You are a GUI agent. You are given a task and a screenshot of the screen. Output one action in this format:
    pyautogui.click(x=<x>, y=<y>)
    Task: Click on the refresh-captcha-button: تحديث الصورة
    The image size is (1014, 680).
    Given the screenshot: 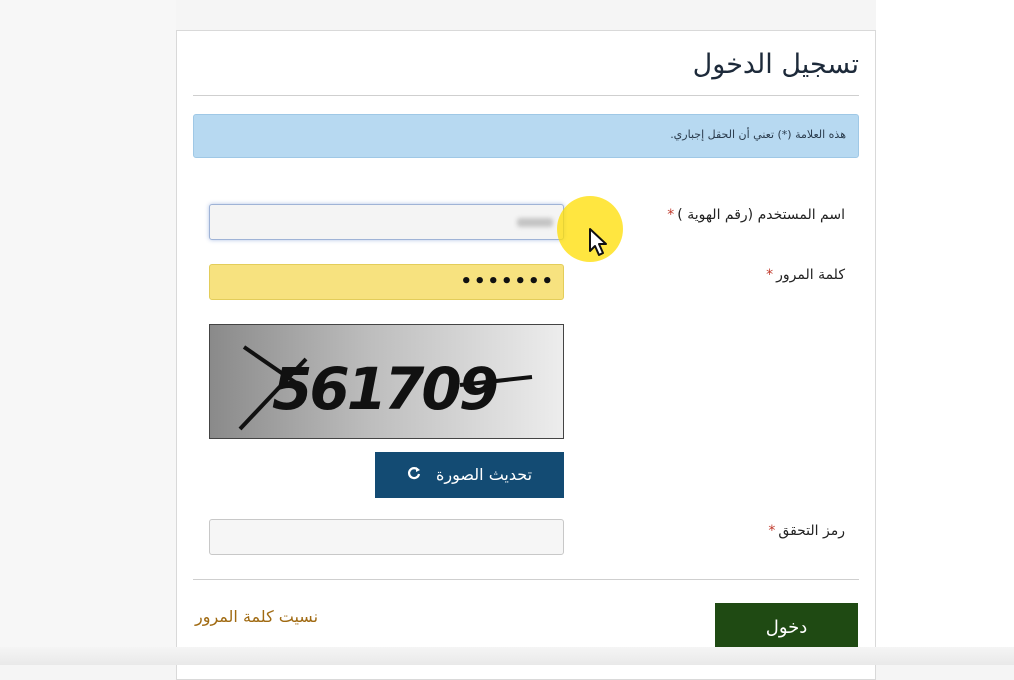 What is the action you would take?
    pyautogui.click(x=469, y=475)
    